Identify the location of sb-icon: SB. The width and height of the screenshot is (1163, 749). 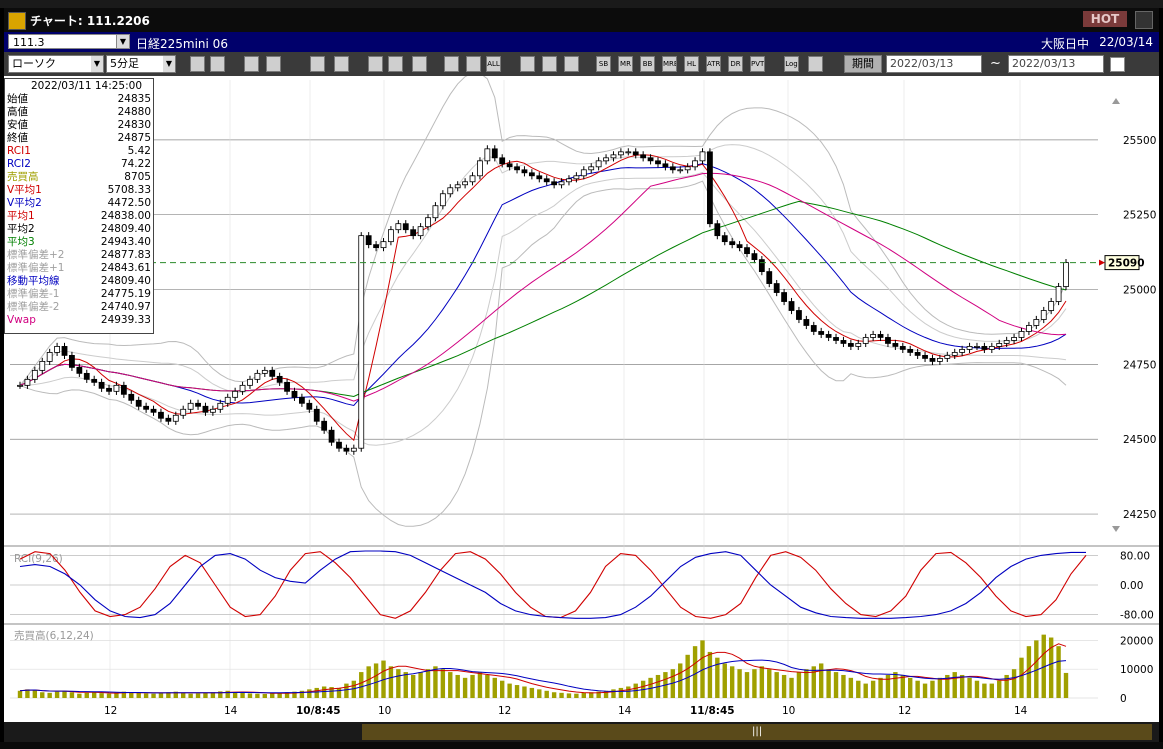
(603, 64).